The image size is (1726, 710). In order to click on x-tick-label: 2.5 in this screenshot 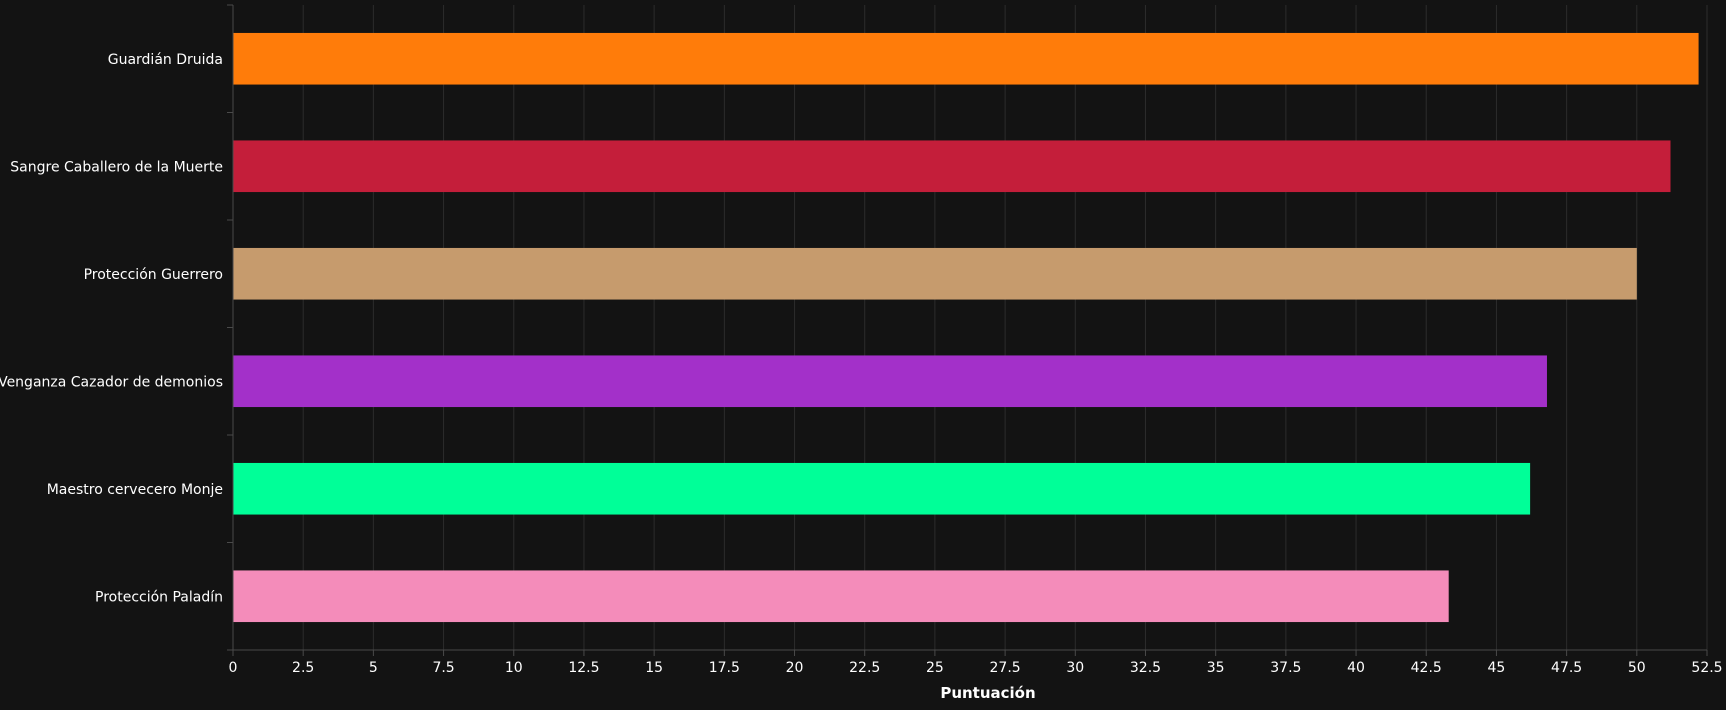, I will do `click(303, 668)`.